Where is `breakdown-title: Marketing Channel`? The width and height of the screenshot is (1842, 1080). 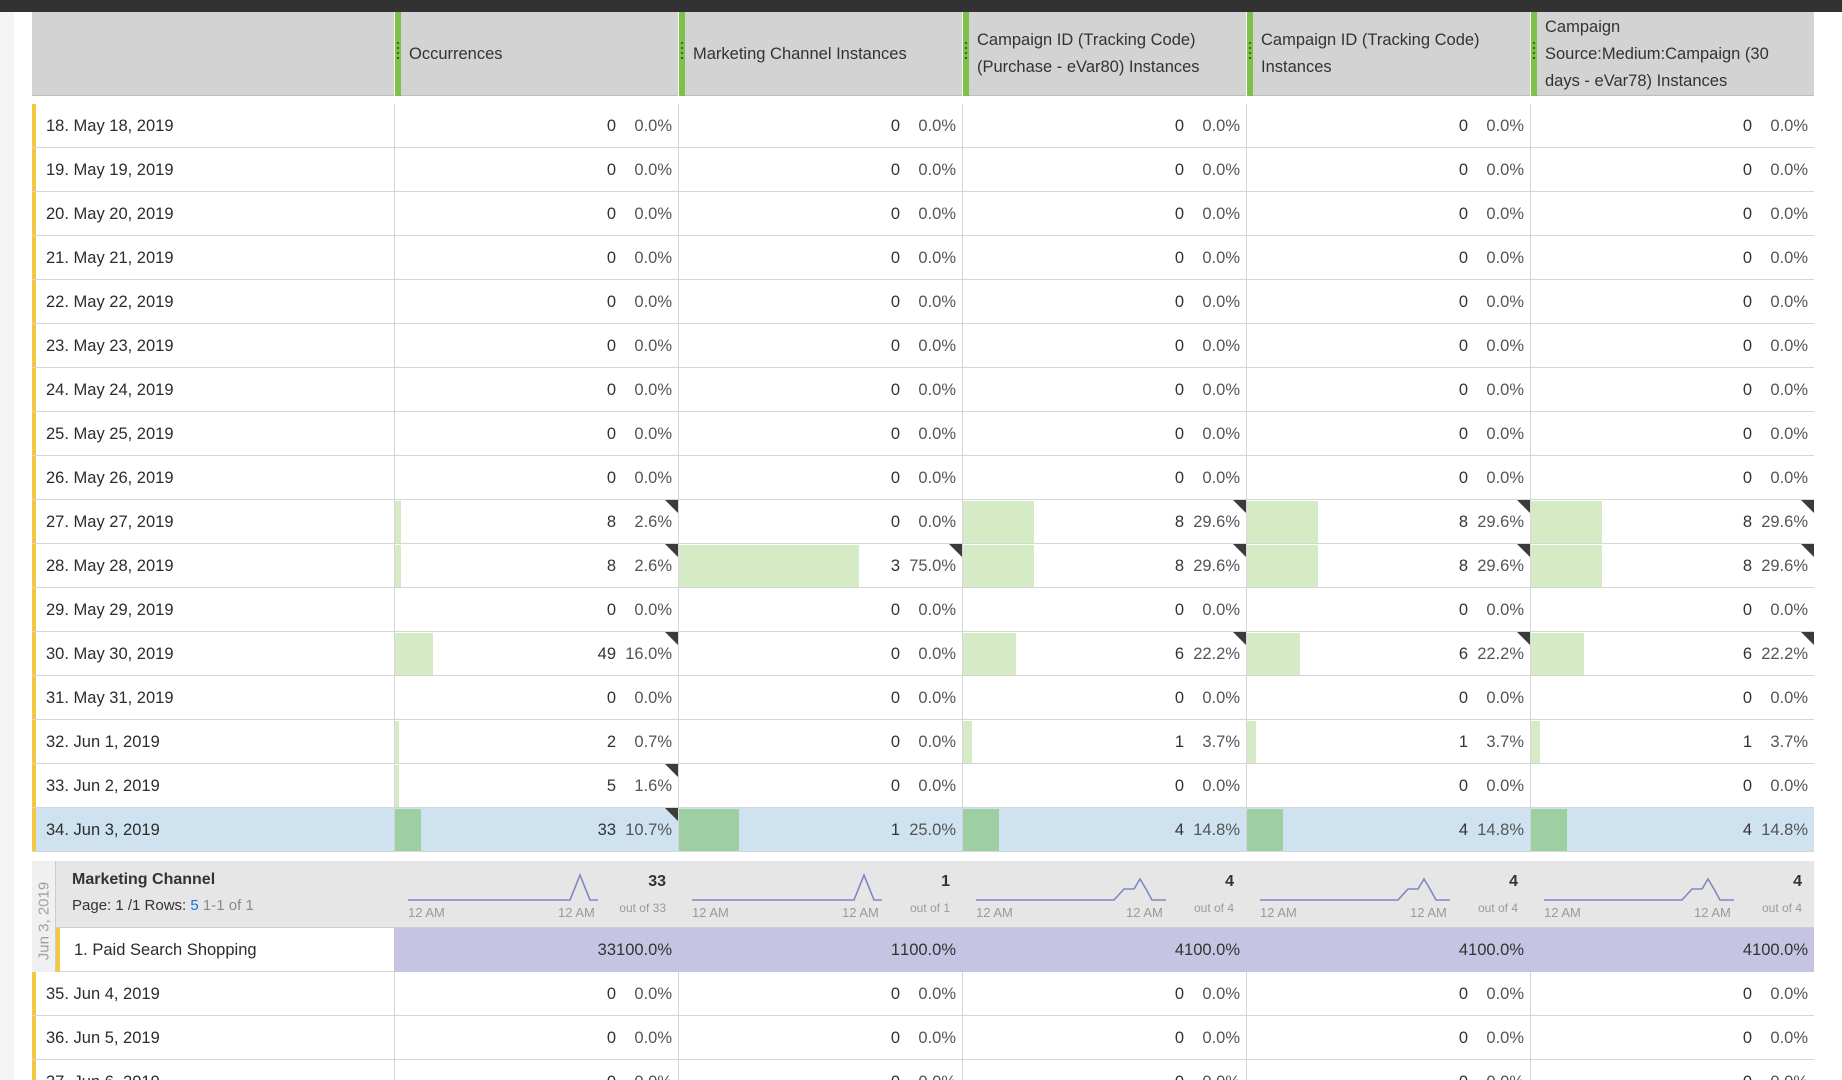
breakdown-title: Marketing Channel is located at coordinates (143, 880).